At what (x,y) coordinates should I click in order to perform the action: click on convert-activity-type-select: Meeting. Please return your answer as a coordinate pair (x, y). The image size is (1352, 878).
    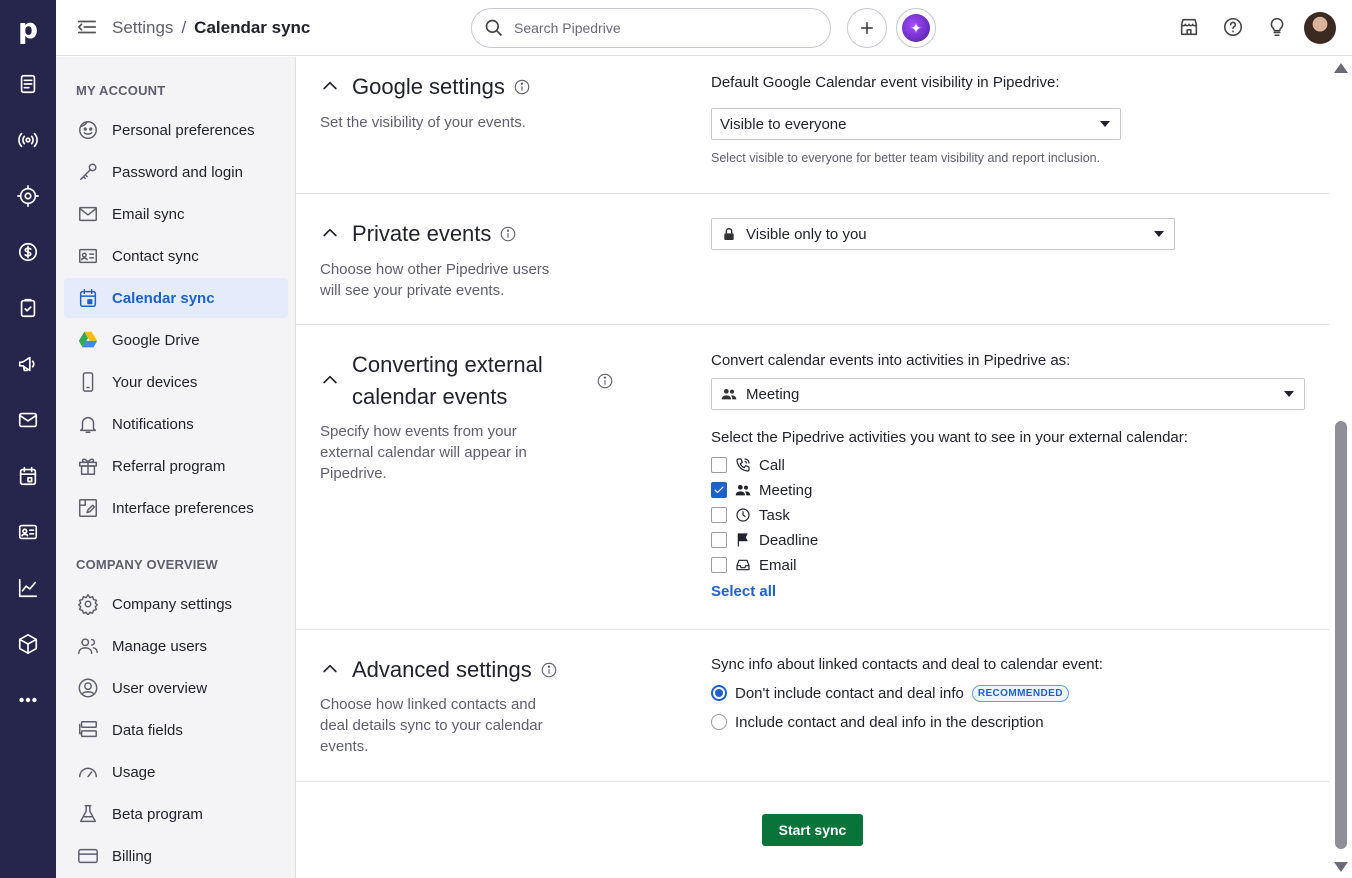
    Looking at the image, I should click on (1008, 394).